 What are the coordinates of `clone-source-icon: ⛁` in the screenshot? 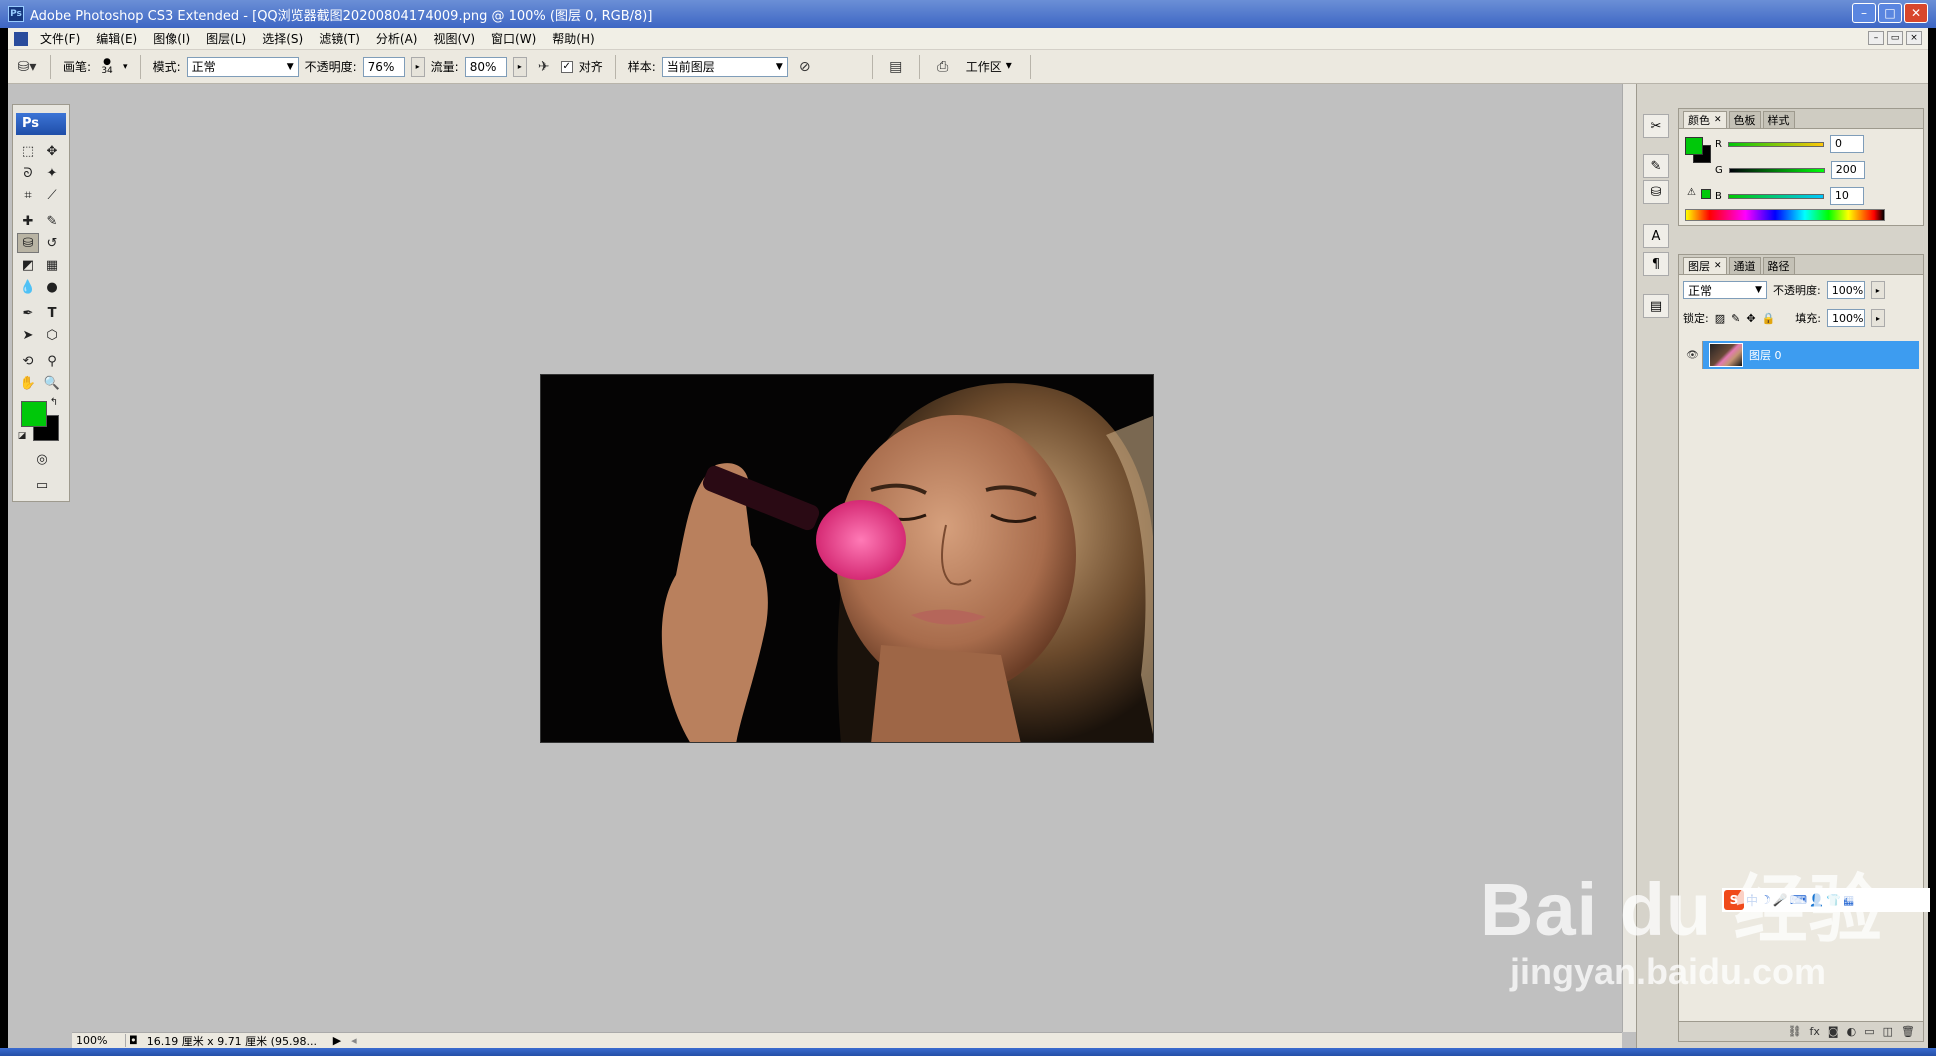 It's located at (1656, 192).